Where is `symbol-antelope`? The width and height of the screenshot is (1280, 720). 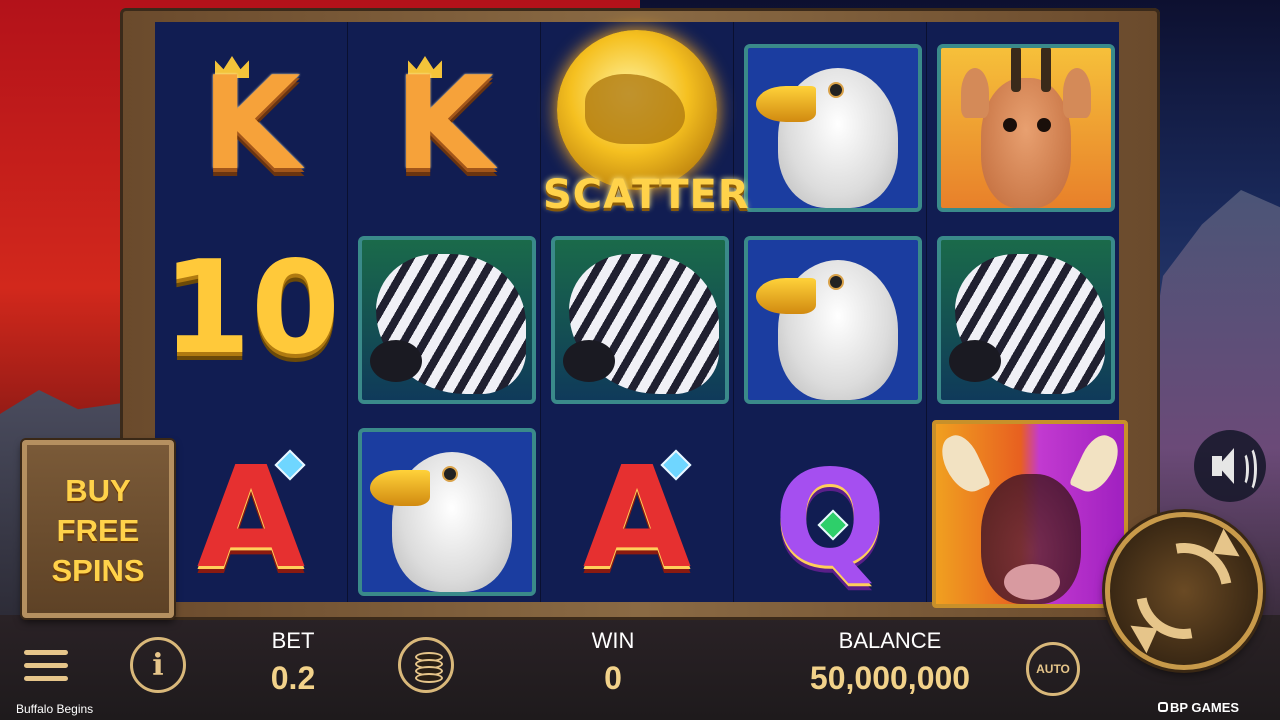 symbol-antelope is located at coordinates (1026, 128).